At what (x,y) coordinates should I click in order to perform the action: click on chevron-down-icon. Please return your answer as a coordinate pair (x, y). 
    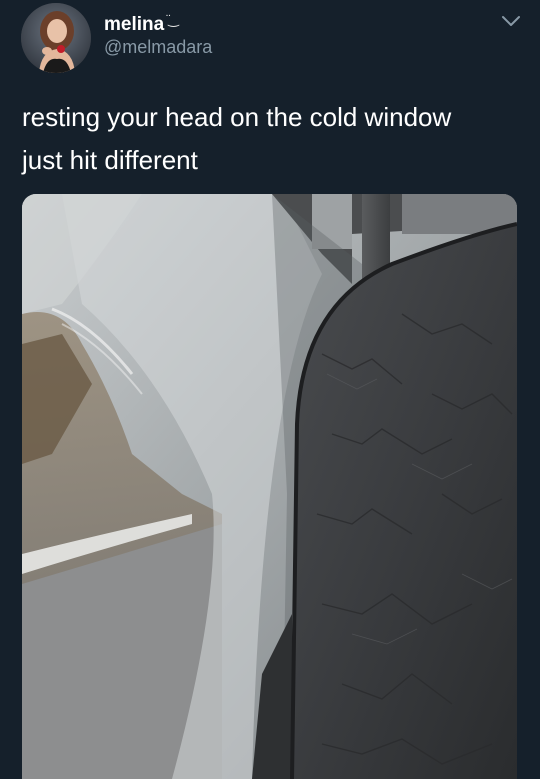
    Looking at the image, I should click on (511, 21).